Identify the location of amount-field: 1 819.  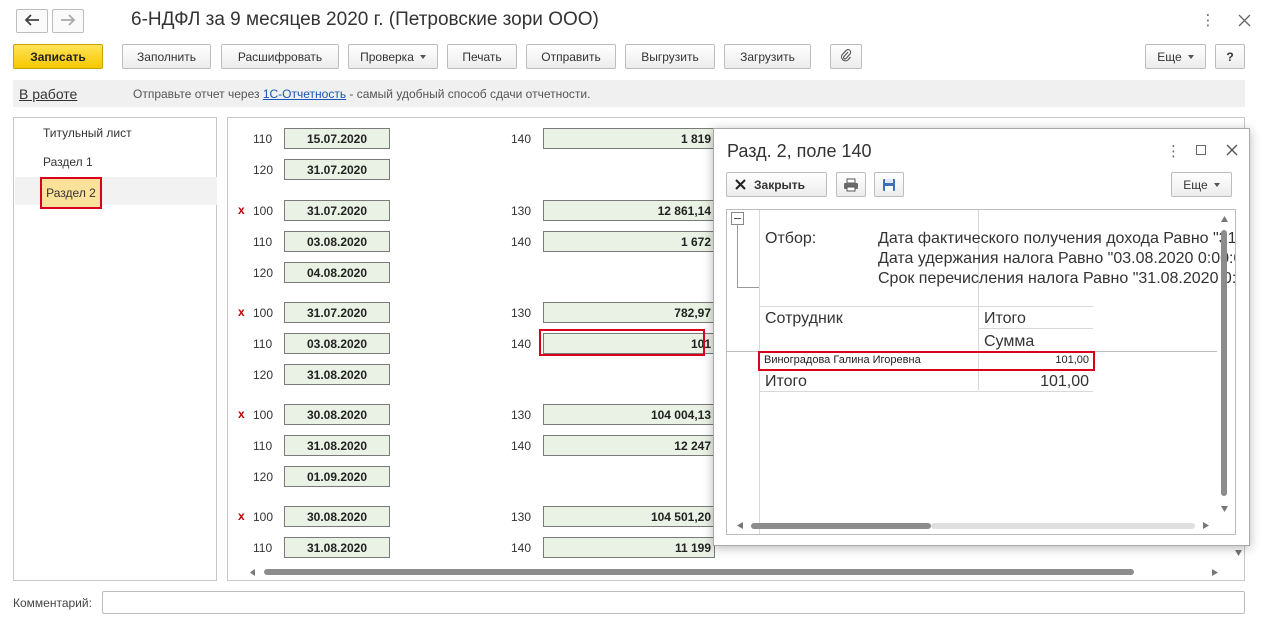
(629, 138).